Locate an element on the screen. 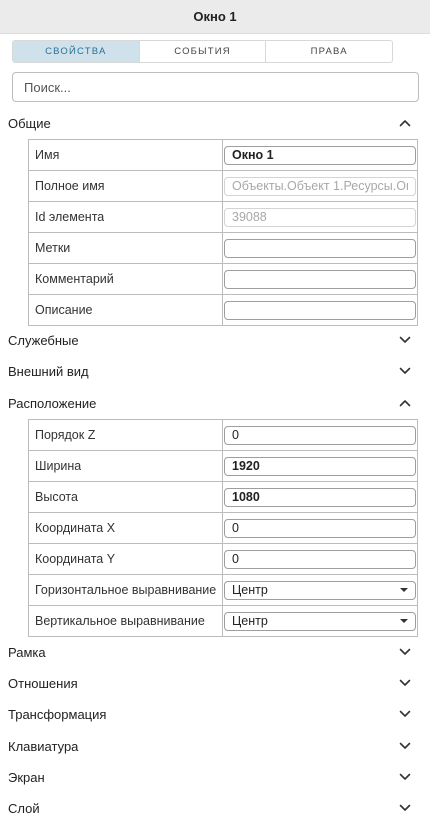  property-label: Высота is located at coordinates (56, 497).